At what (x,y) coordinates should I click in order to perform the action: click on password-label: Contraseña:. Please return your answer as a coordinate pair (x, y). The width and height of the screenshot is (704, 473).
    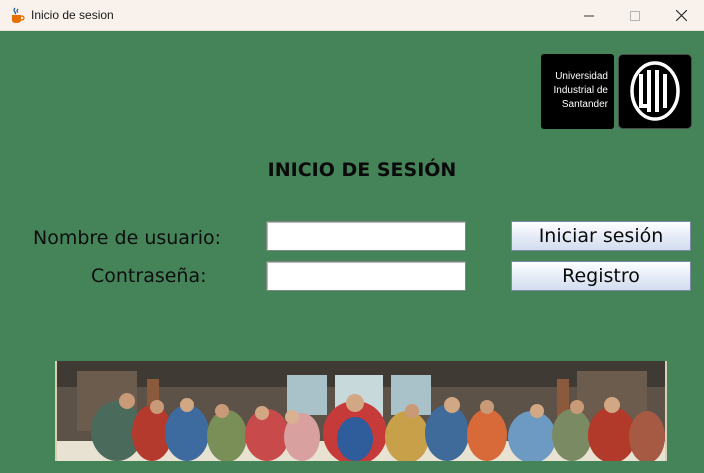
    Looking at the image, I should click on (149, 276).